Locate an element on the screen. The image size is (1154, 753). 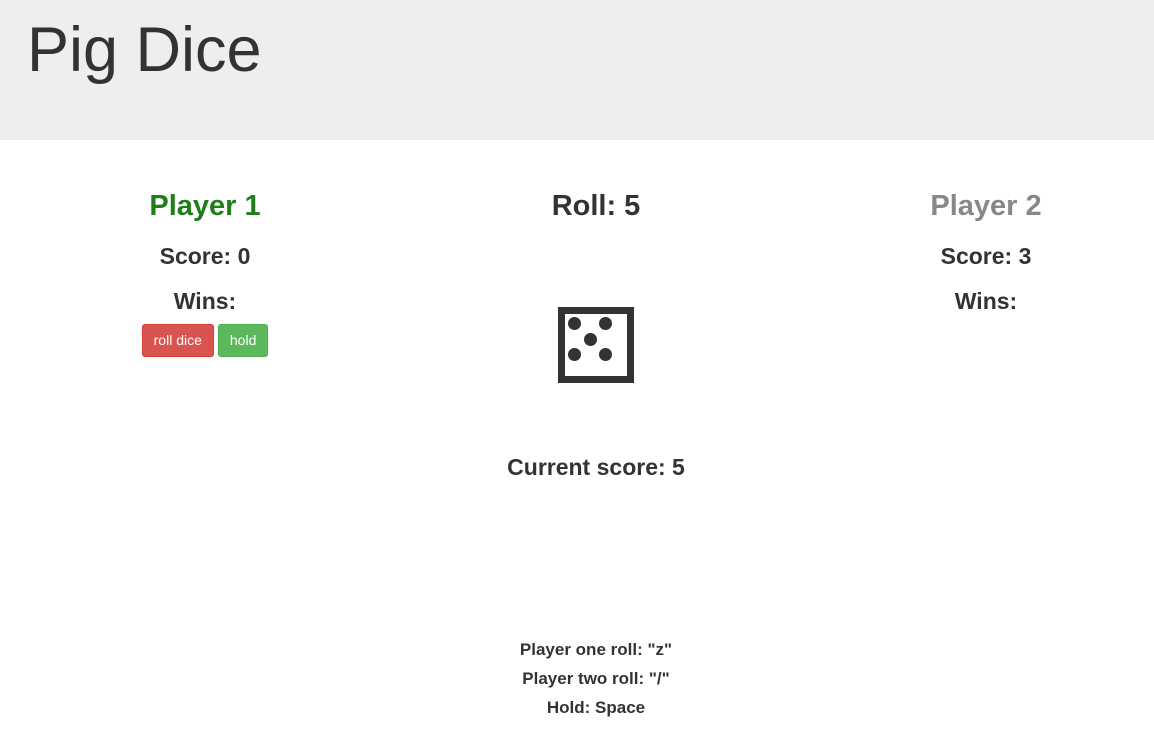
app-title: Pig Dice is located at coordinates (144, 50).